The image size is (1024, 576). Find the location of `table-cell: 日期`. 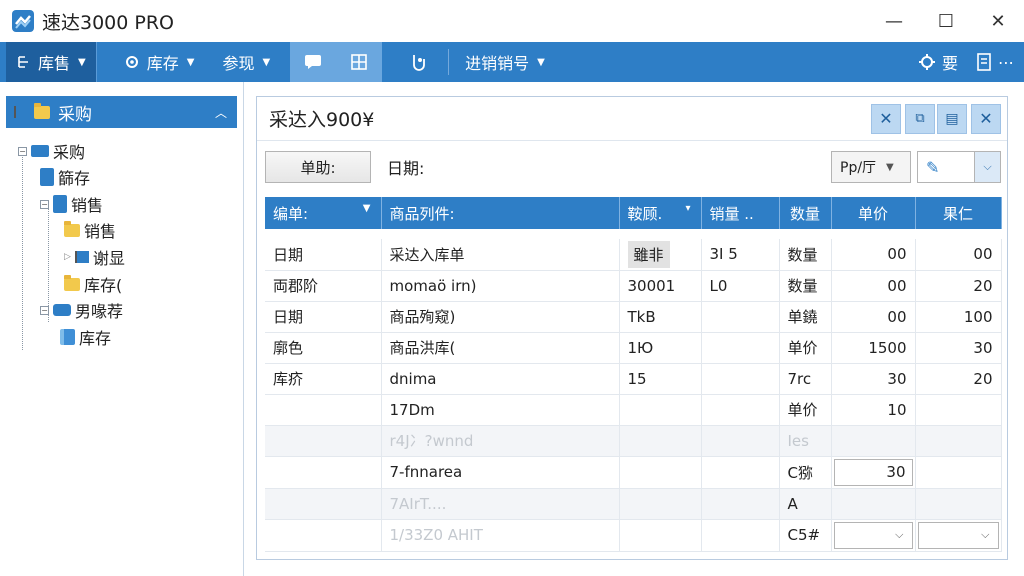

table-cell: 日期 is located at coordinates (323, 255).